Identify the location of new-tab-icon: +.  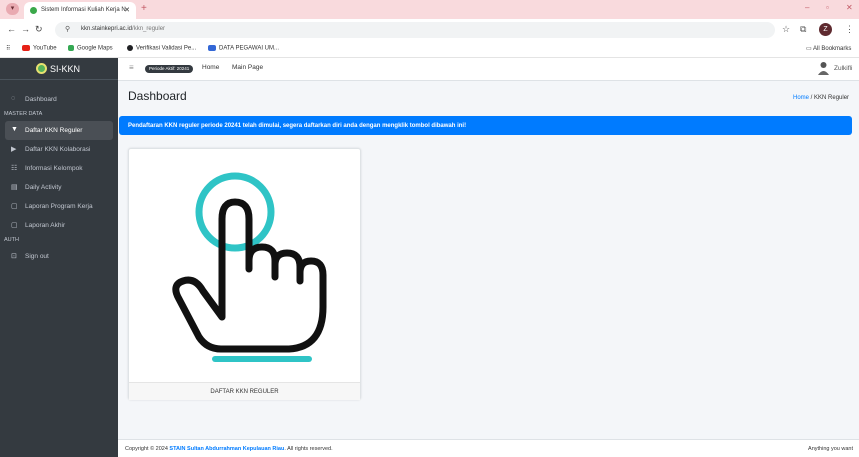
(144, 8).